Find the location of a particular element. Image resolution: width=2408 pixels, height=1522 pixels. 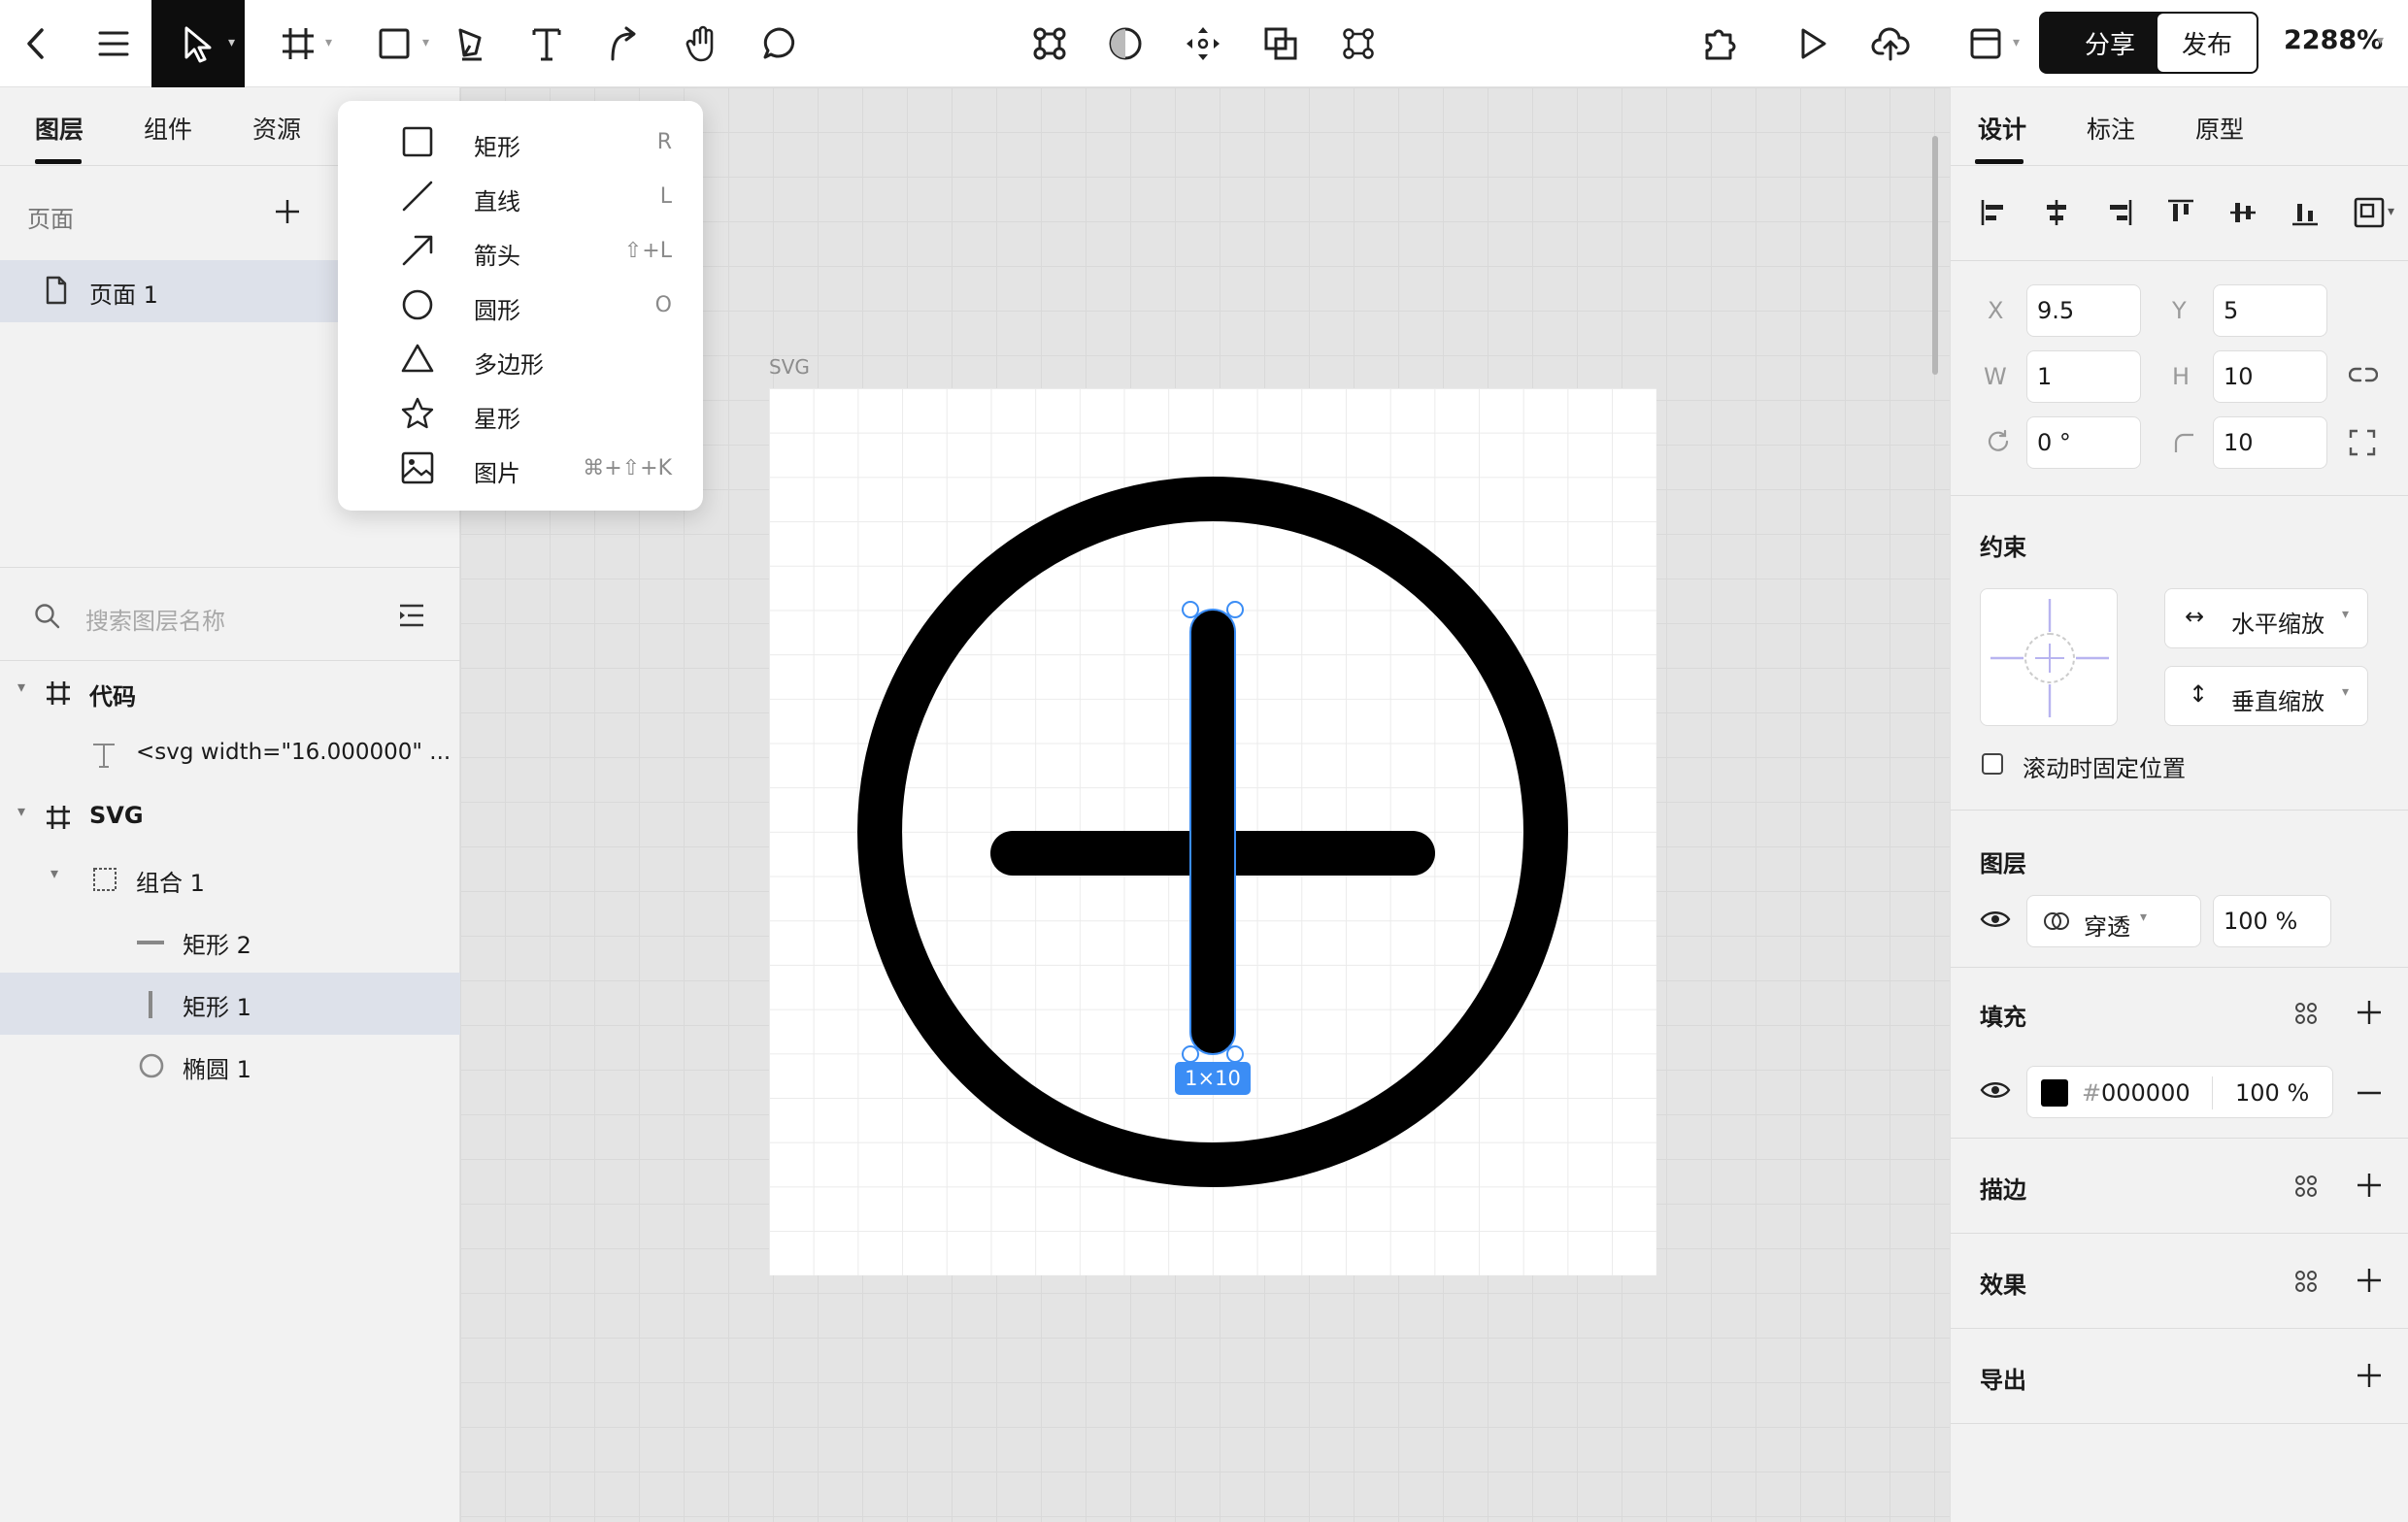

menu-item-star: 星形 is located at coordinates (521, 414).